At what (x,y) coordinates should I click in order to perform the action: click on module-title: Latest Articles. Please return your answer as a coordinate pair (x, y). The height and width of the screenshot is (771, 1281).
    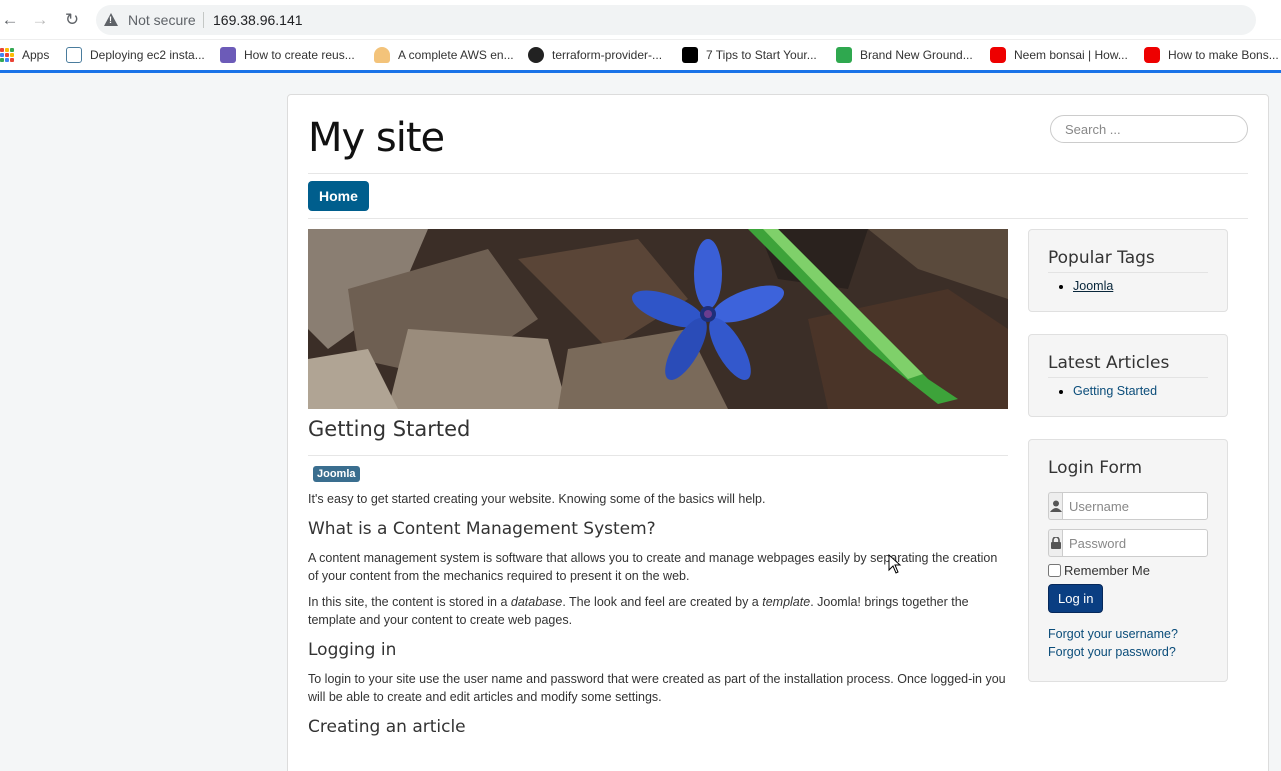
    Looking at the image, I should click on (1128, 365).